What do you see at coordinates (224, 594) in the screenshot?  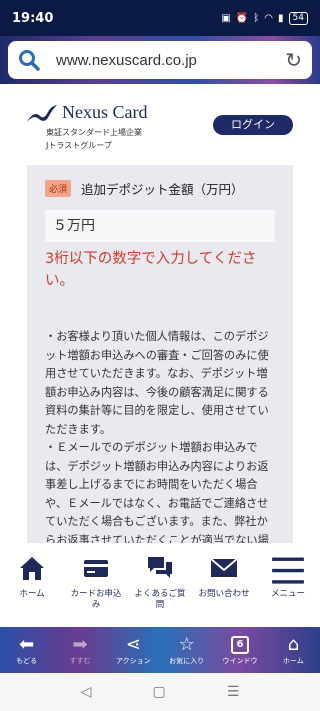 I see `nav-label: お問い合わせ` at bounding box center [224, 594].